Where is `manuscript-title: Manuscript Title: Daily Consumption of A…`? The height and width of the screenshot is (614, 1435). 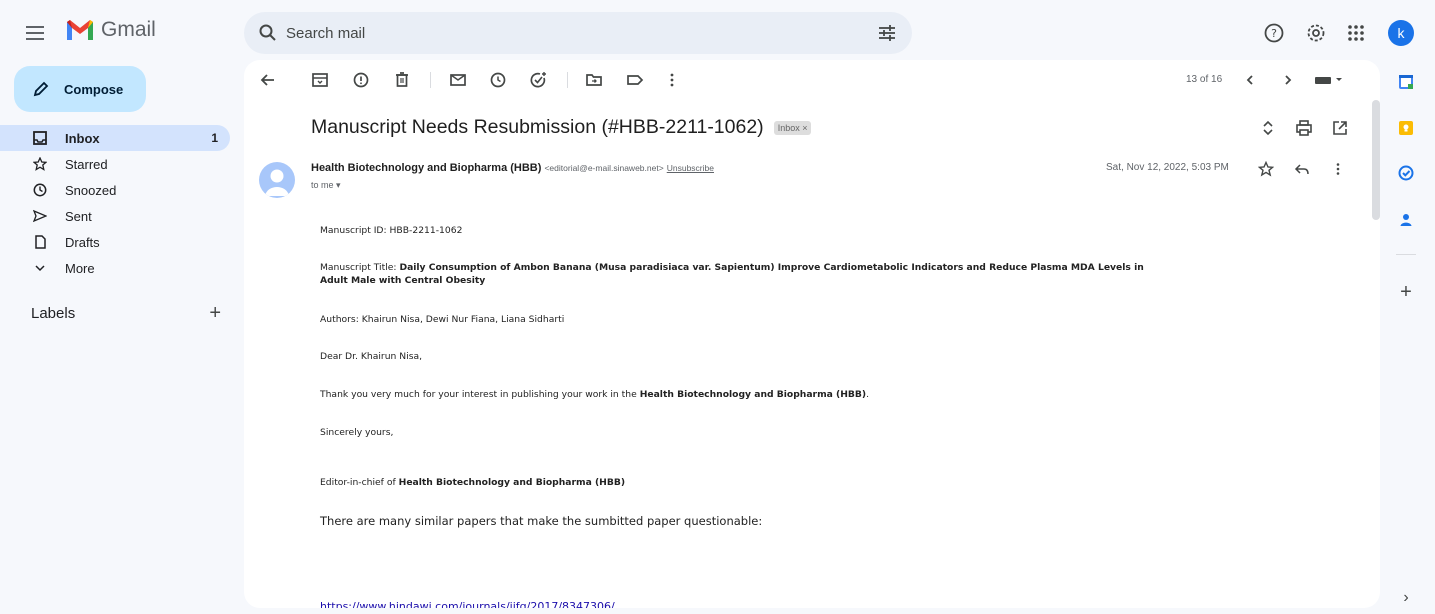
manuscript-title: Manuscript Title: Daily Consumption of A… is located at coordinates (732, 274).